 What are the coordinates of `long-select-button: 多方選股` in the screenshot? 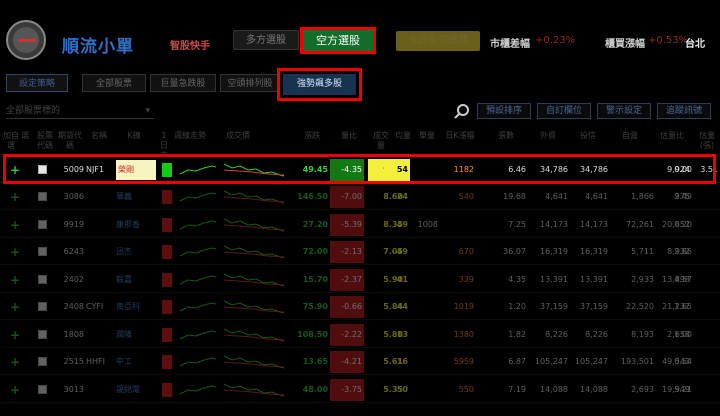 It's located at (266, 40).